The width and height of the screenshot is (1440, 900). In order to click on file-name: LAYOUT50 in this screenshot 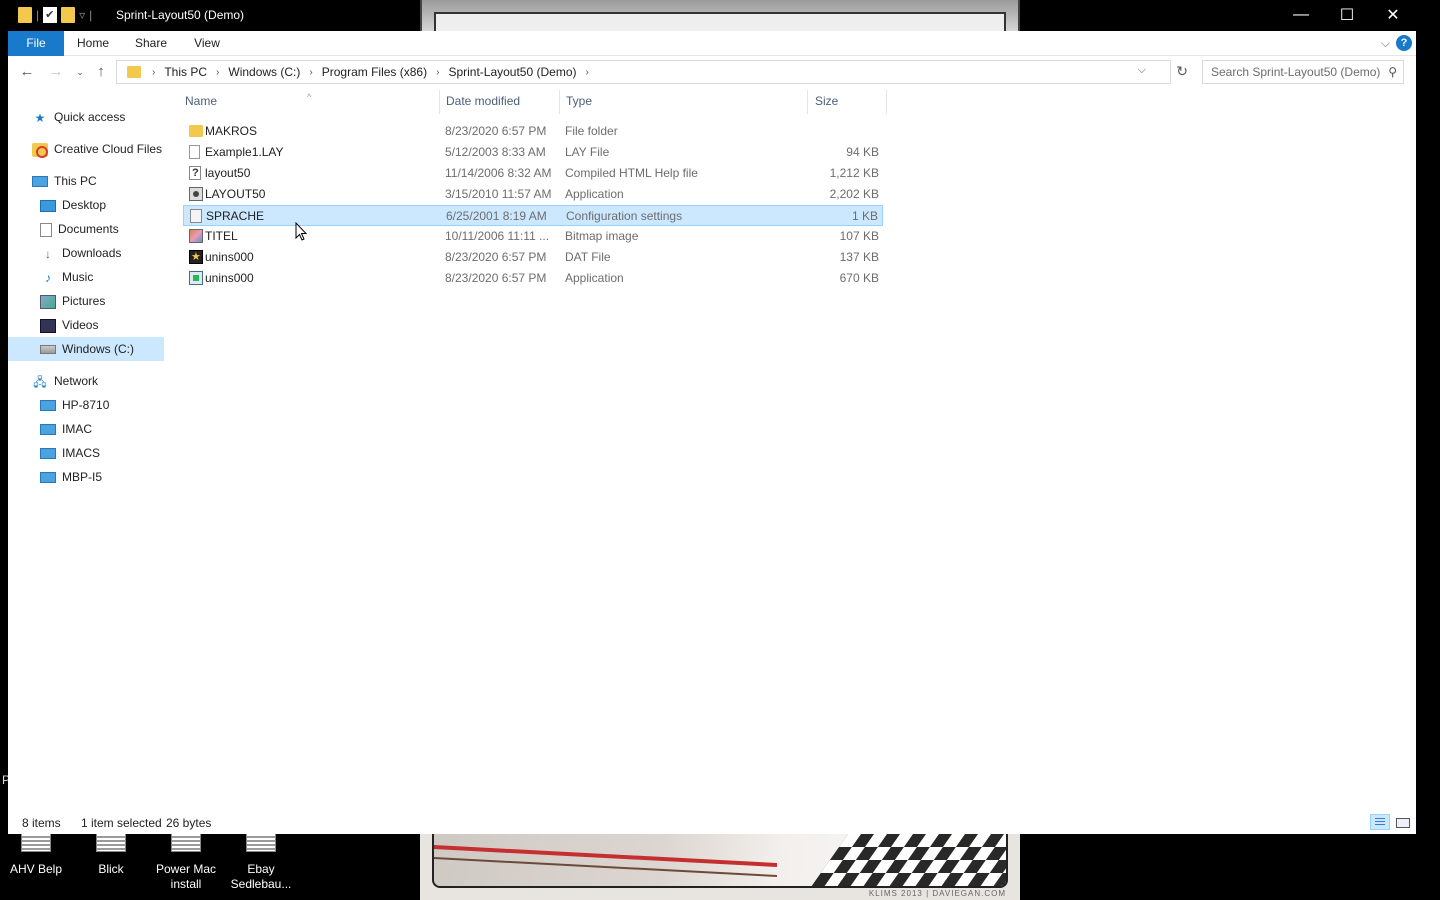, I will do `click(235, 194)`.